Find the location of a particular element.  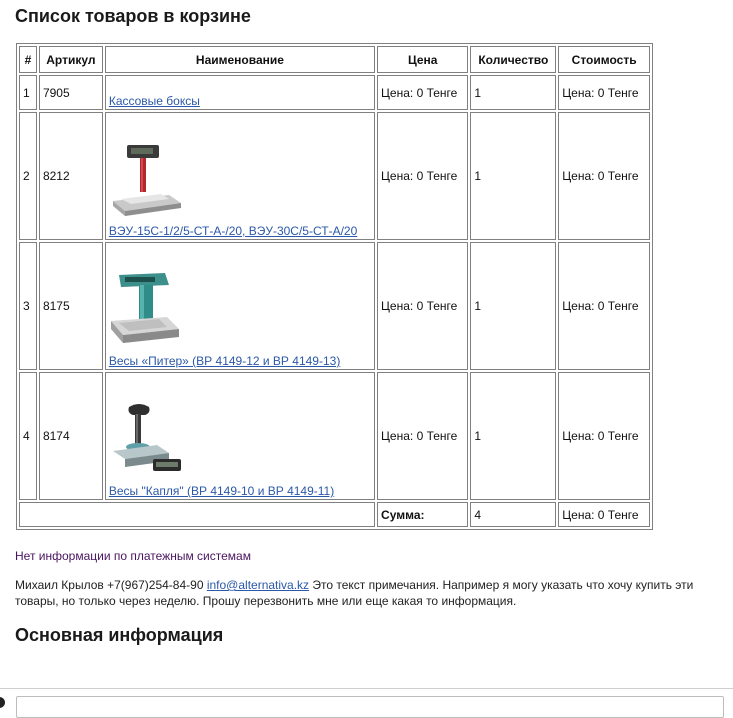

summary-cost: Цена: 0 Тенге is located at coordinates (604, 514).